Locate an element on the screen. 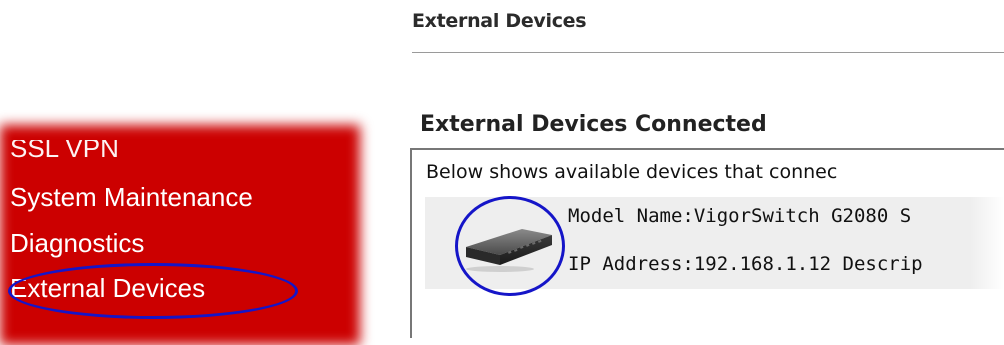 This screenshot has width=1004, height=345. page-title: External Devices is located at coordinates (499, 21).